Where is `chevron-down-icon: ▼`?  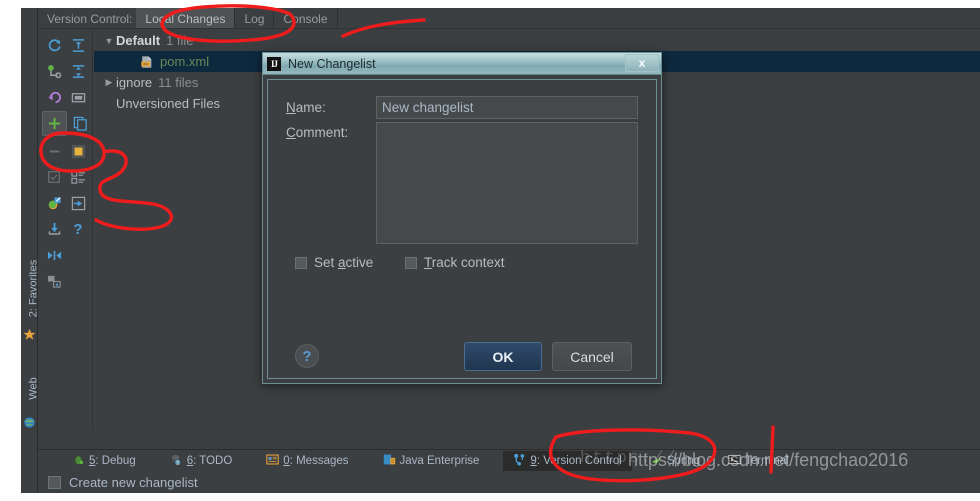 chevron-down-icon: ▼ is located at coordinates (109, 41).